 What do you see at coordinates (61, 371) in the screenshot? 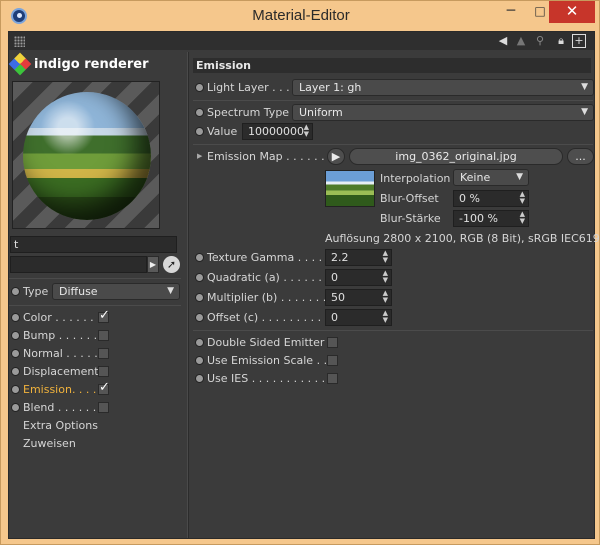
I see `channel-displacement-label: Displacement` at bounding box center [61, 371].